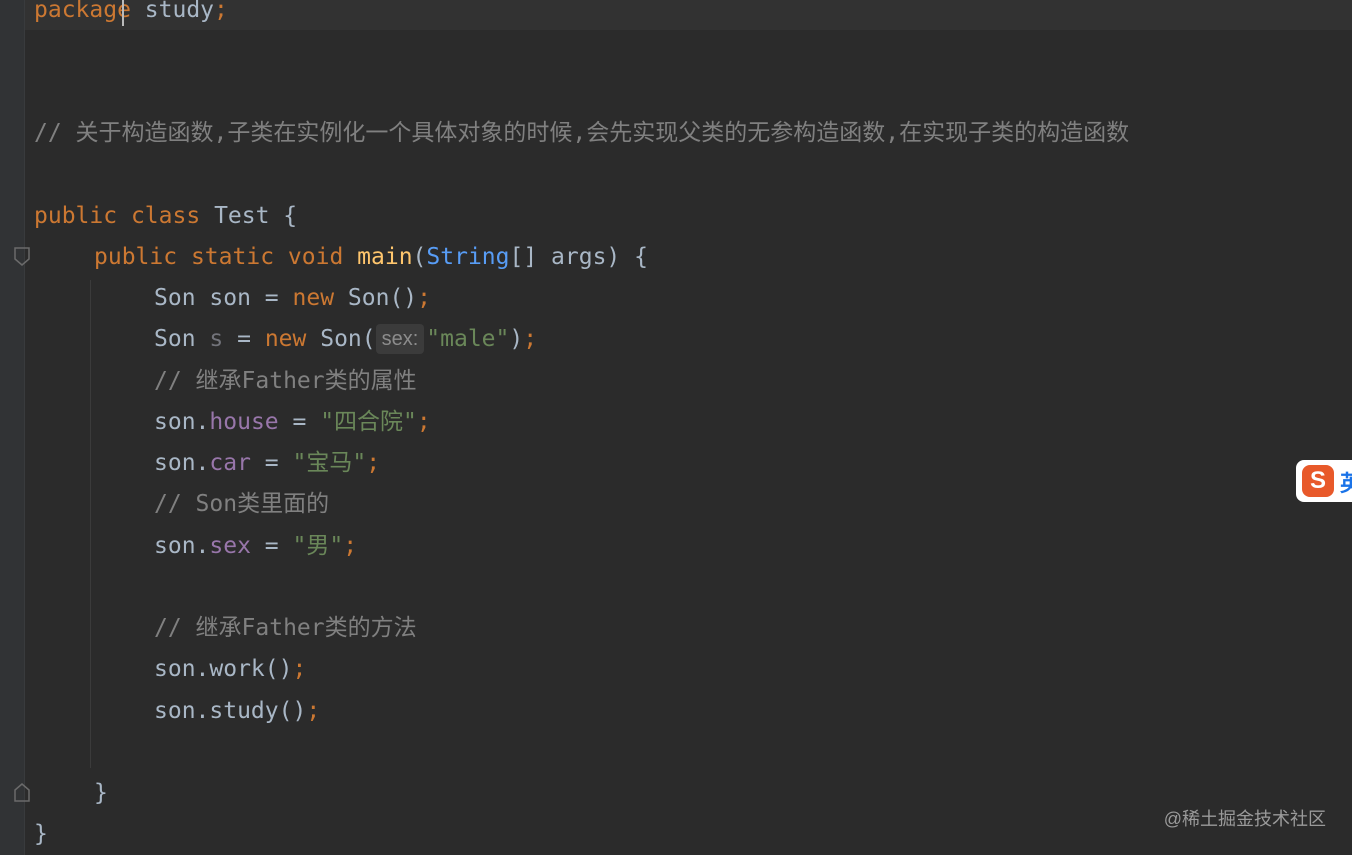 Image resolution: width=1352 pixels, height=855 pixels. I want to click on code-line-class-decl: public class Test {, so click(165, 216).